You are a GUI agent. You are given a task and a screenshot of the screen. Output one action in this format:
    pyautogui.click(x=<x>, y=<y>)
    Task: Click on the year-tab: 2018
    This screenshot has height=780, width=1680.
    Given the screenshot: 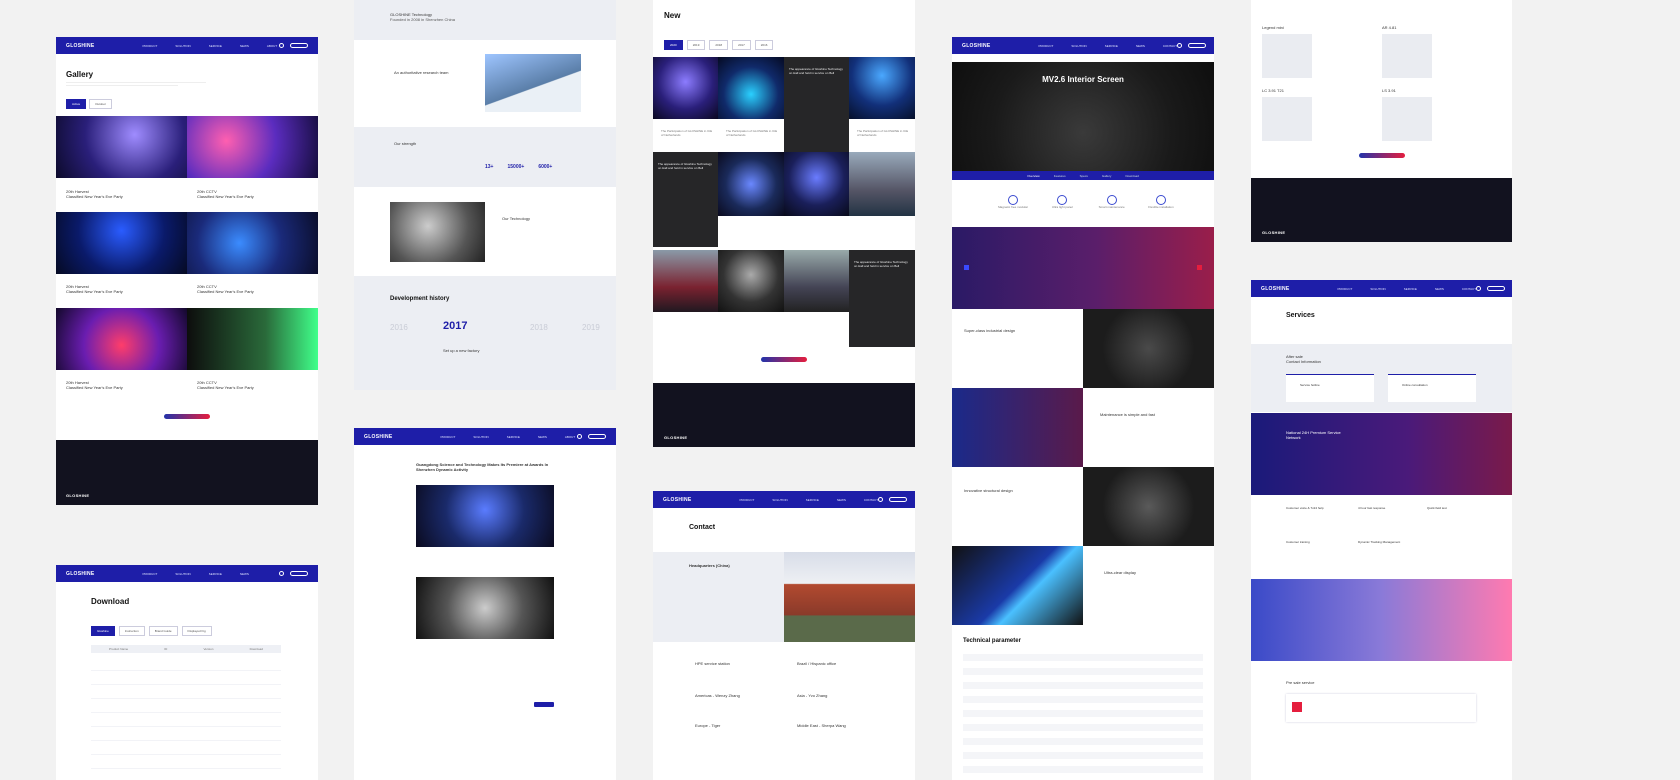 What is the action you would take?
    pyautogui.click(x=719, y=45)
    